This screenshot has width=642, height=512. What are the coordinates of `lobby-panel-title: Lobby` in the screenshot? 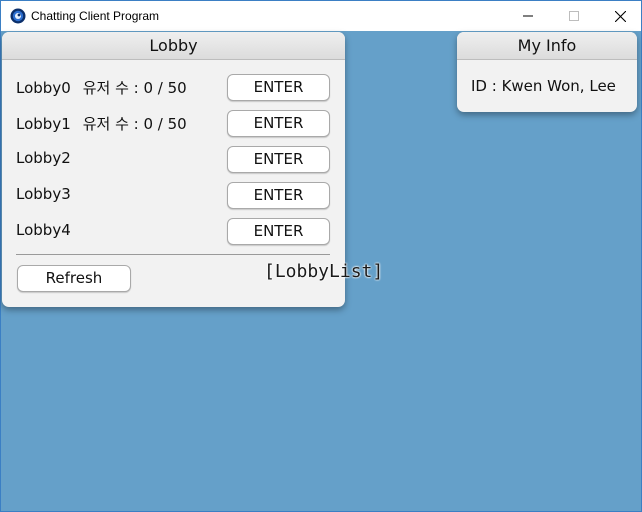 It's located at (173, 46).